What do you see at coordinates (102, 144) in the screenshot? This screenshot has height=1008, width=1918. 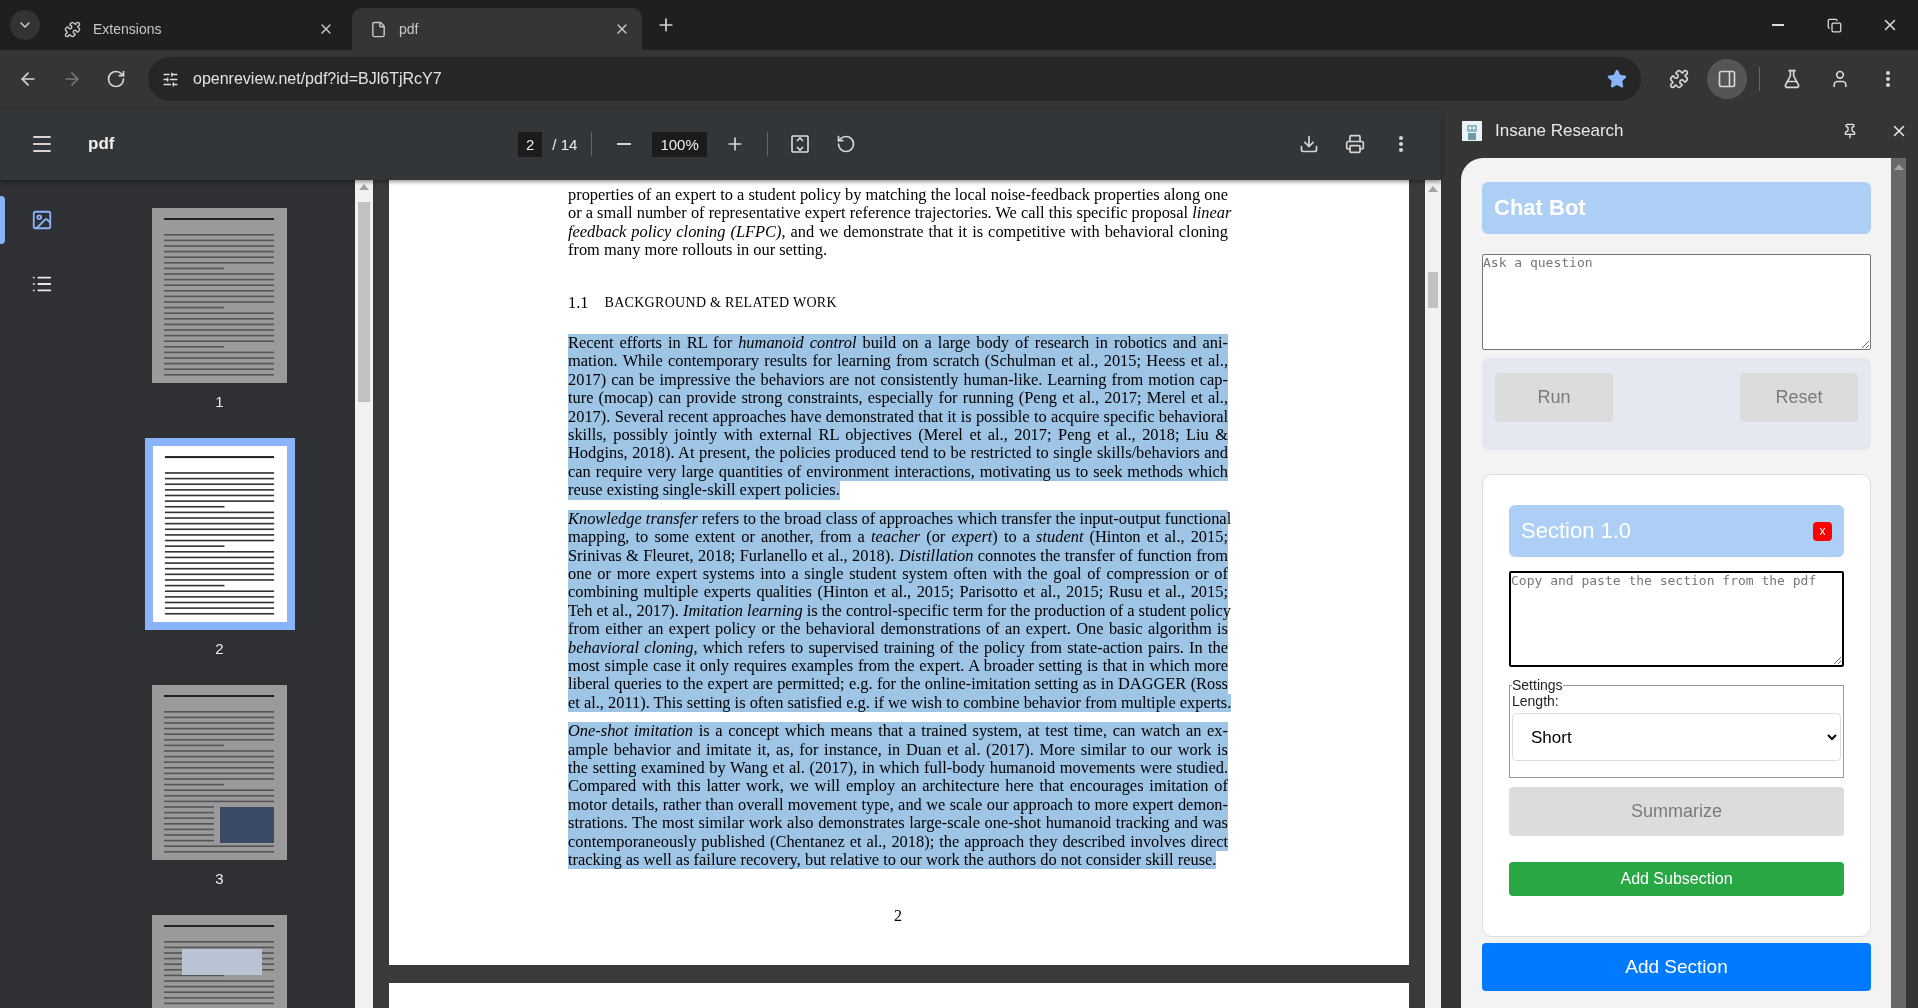 I see `document-title: pdf` at bounding box center [102, 144].